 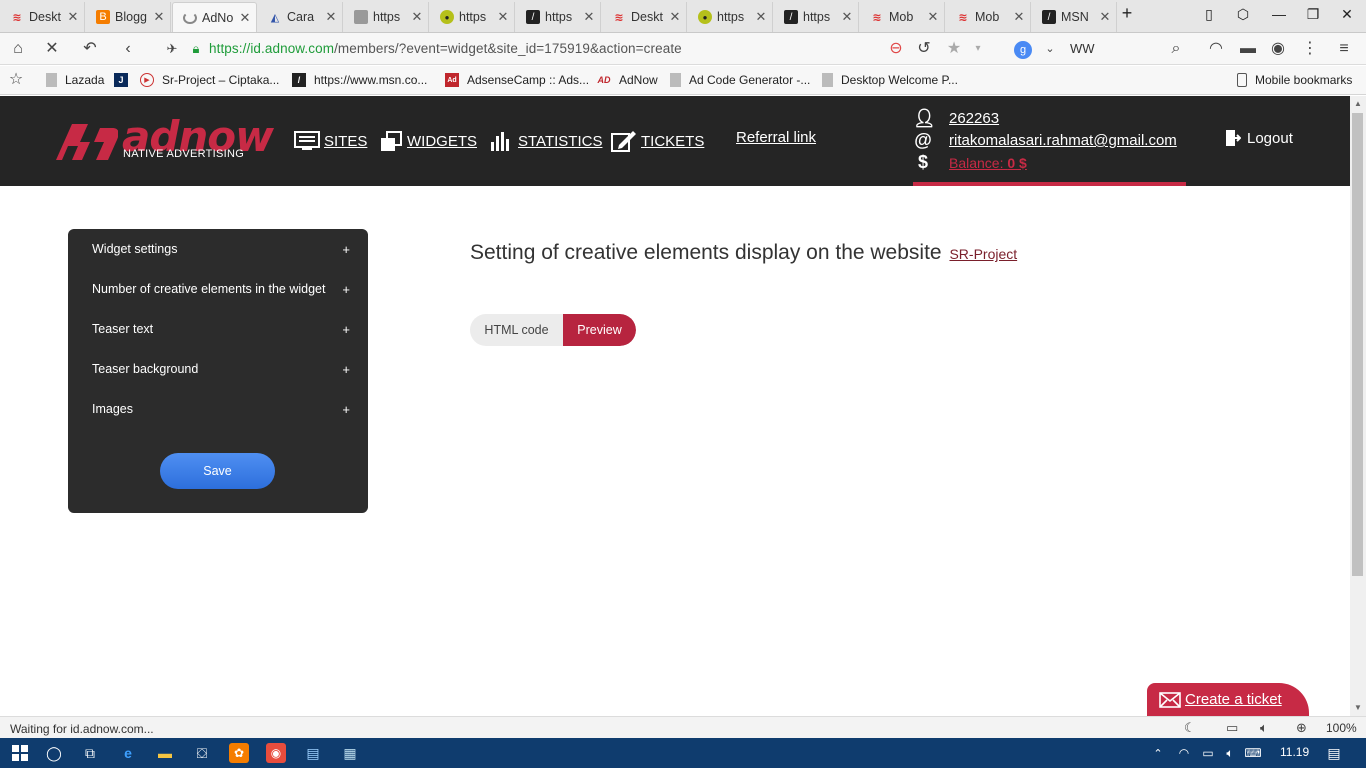 What do you see at coordinates (217, 471) in the screenshot?
I see `save-button: Save` at bounding box center [217, 471].